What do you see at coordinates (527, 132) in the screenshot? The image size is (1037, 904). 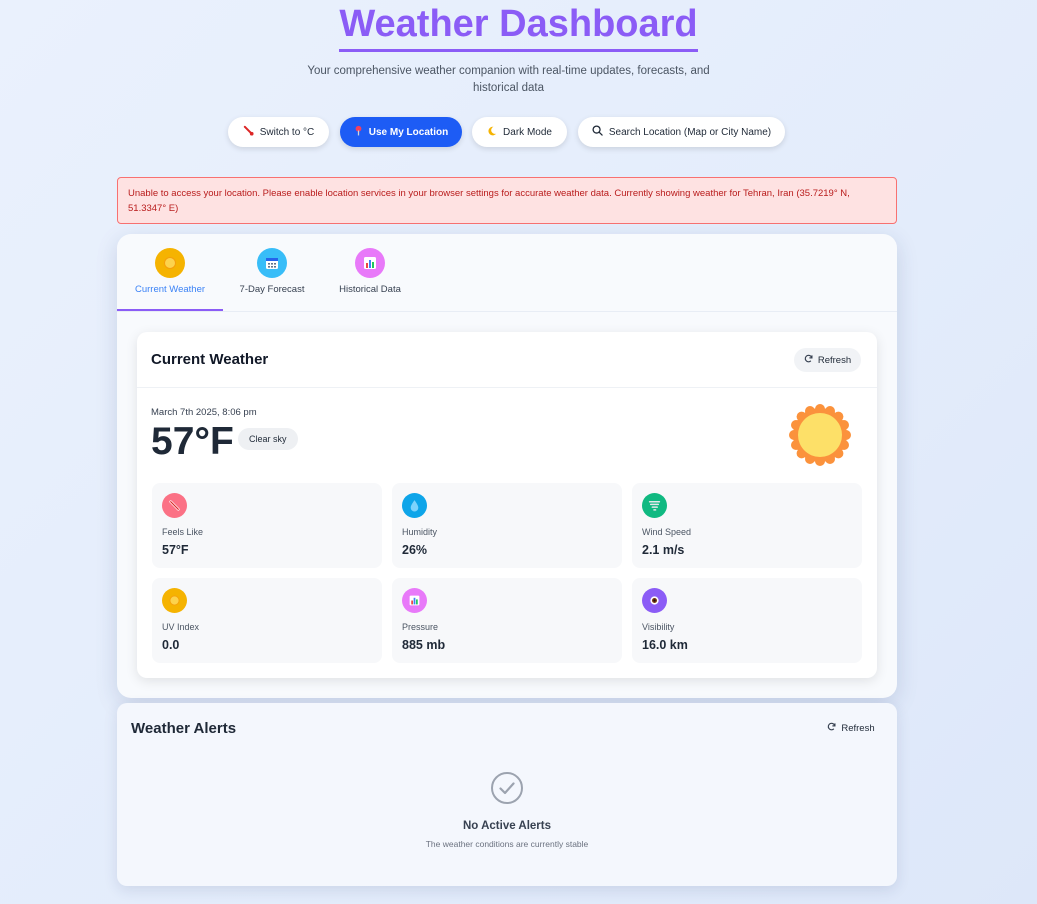 I see `dark-mode-label: Dark Mode` at bounding box center [527, 132].